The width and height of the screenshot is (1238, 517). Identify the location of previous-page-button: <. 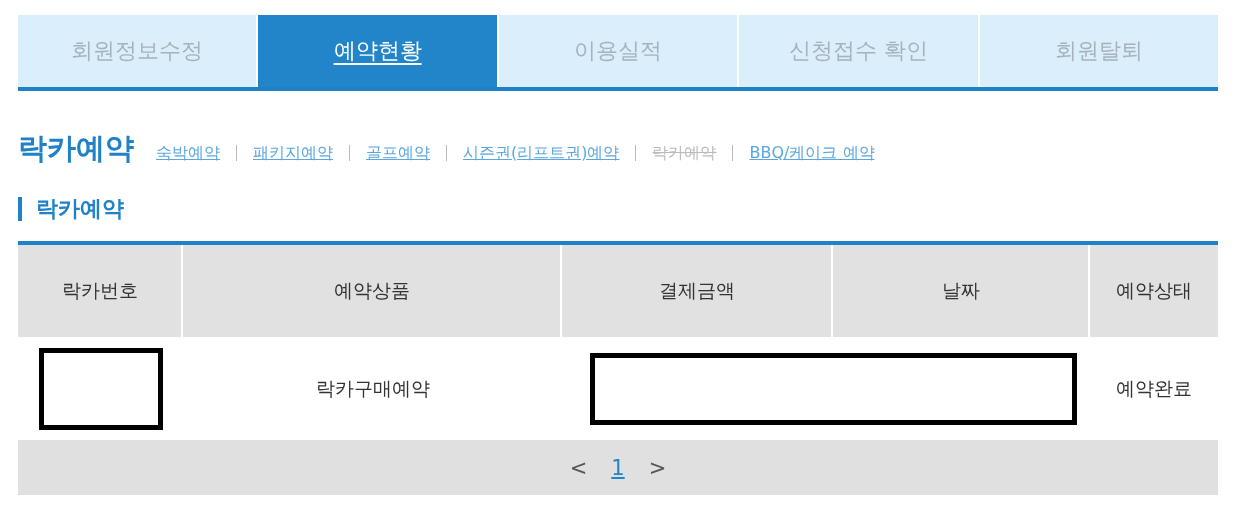
(578, 467).